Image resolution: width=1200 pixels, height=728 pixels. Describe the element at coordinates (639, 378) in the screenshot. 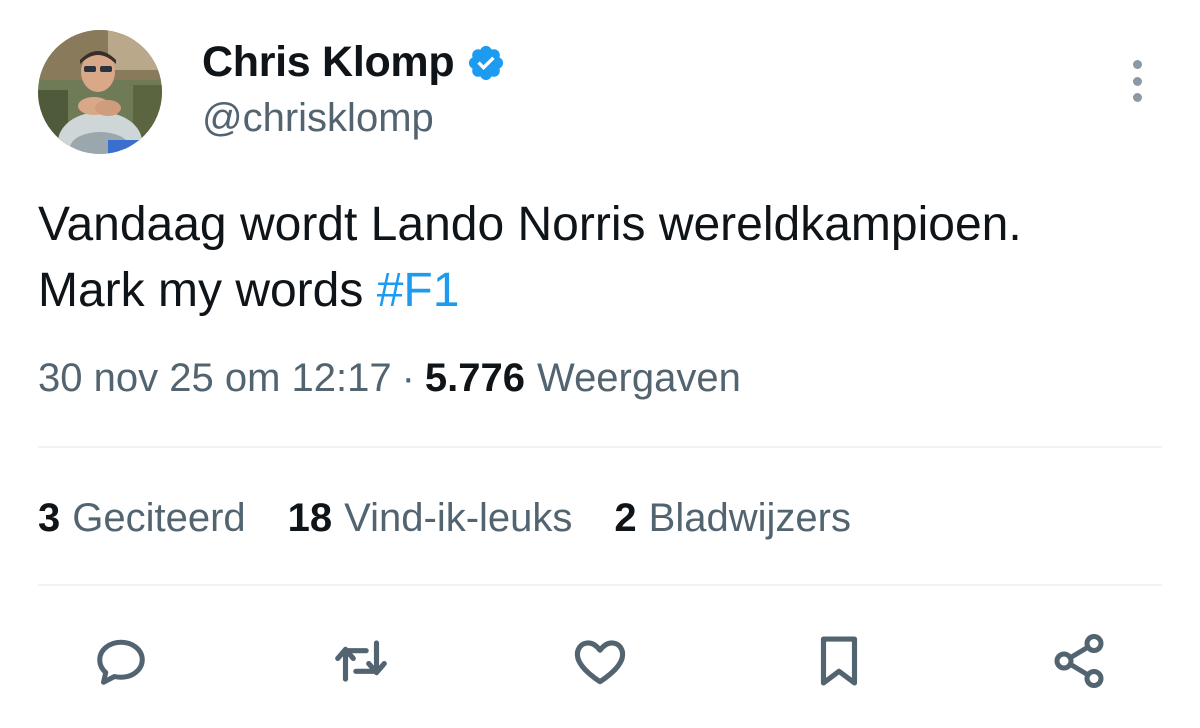

I see `views-label: Weergaven` at that location.